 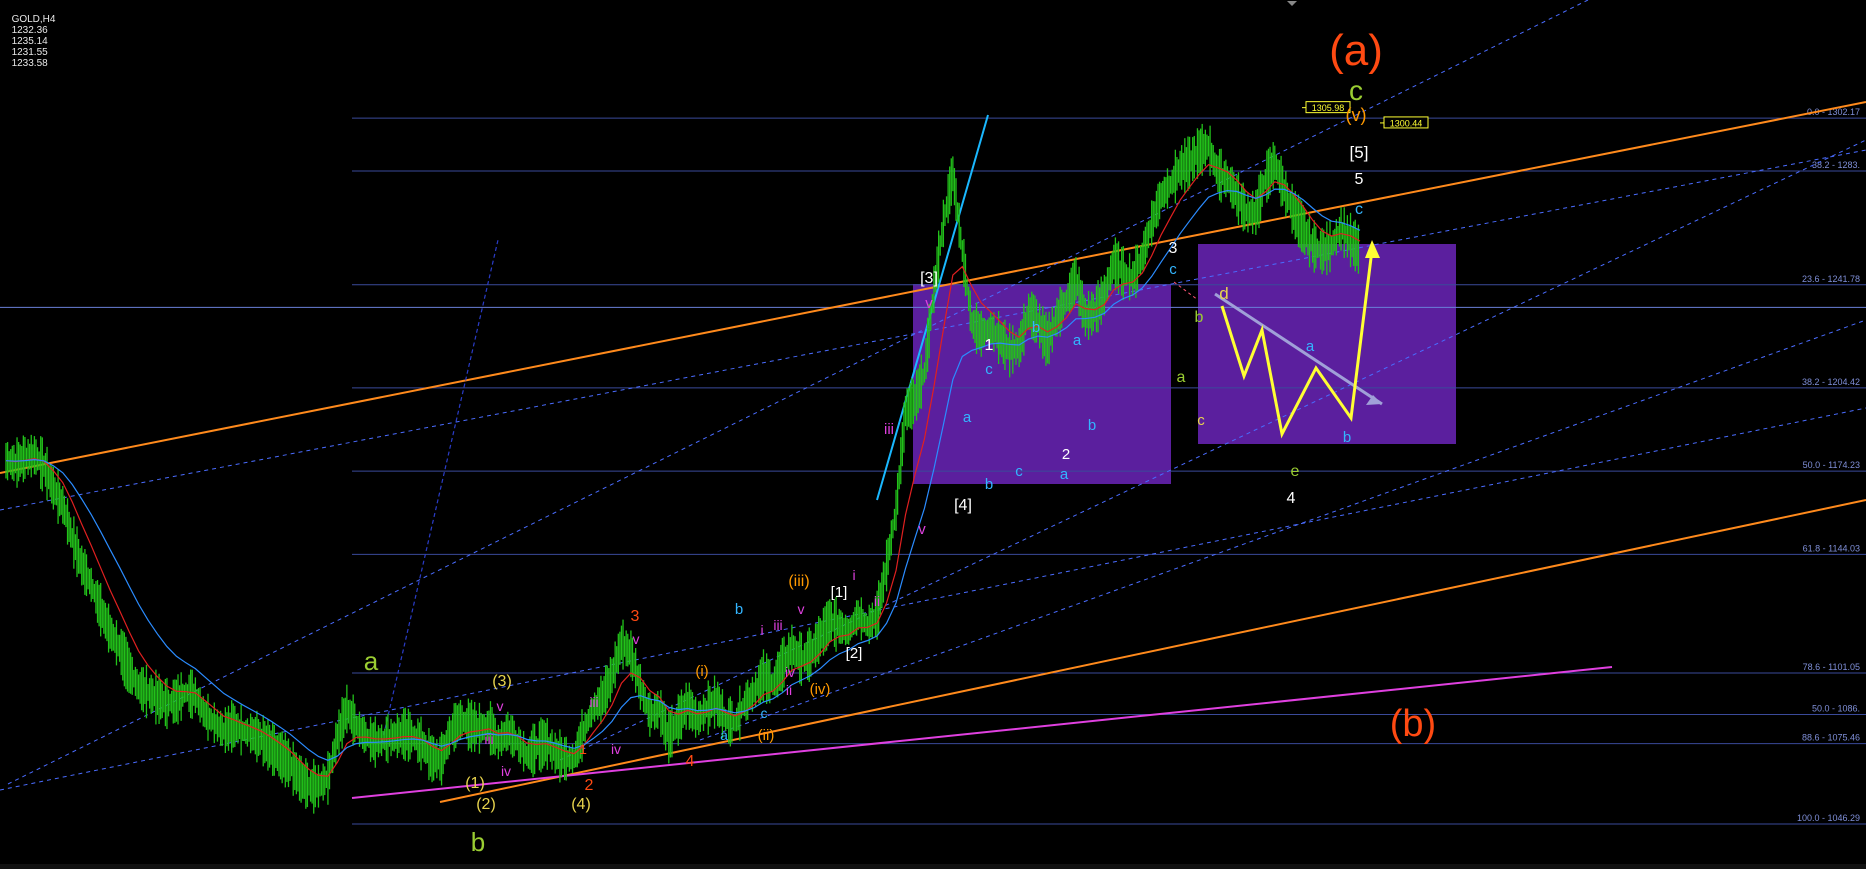 What do you see at coordinates (701, 671) in the screenshot?
I see `wave-label: (i)` at bounding box center [701, 671].